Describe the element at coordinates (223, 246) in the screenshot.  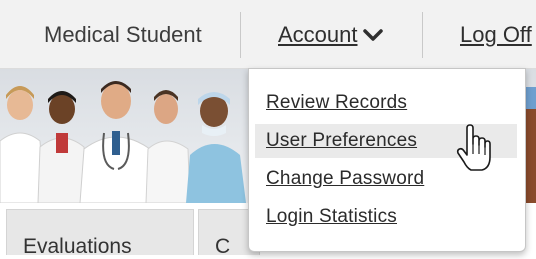
I see `tab-label: C` at that location.